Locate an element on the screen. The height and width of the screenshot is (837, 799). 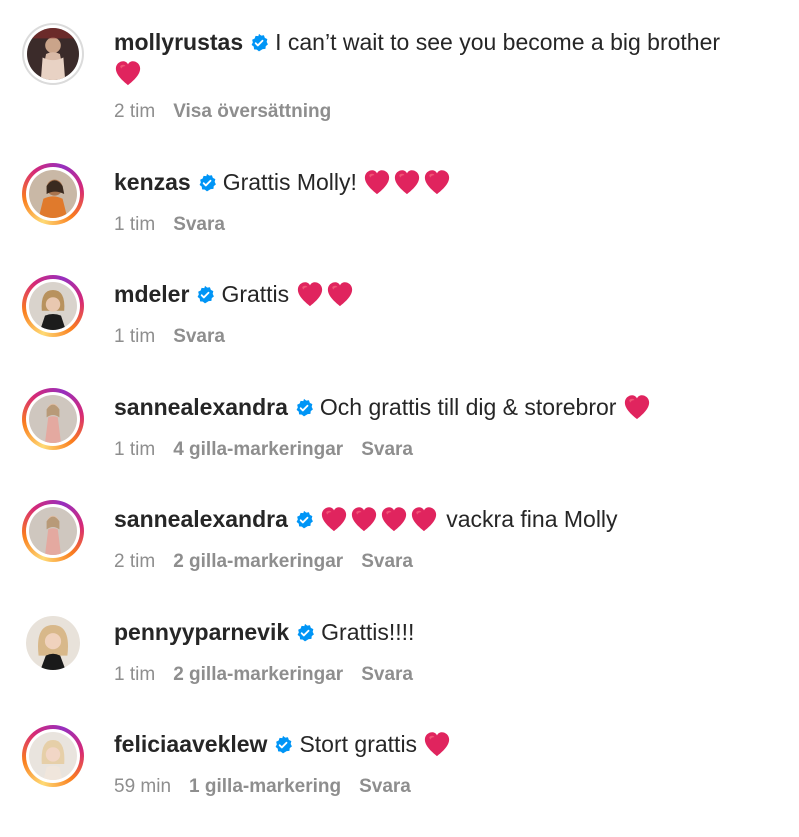
comment-text: Grattis Molly! is located at coordinates (289, 182).